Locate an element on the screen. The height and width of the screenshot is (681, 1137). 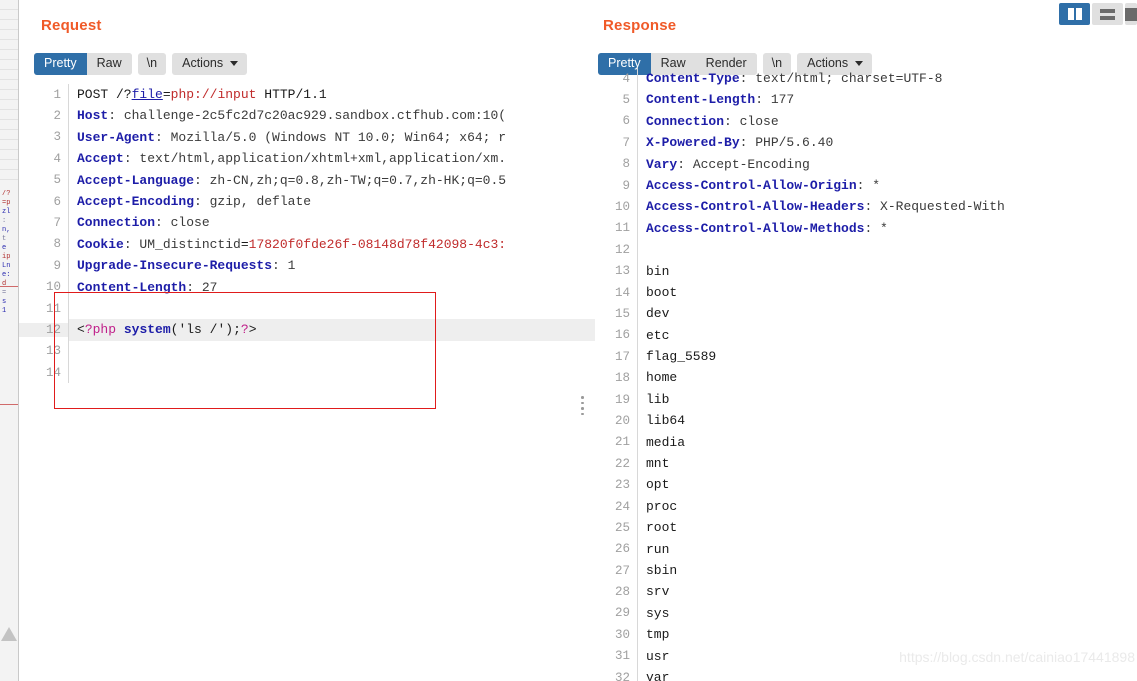
code-token: tmp is located at coordinates (658, 635).